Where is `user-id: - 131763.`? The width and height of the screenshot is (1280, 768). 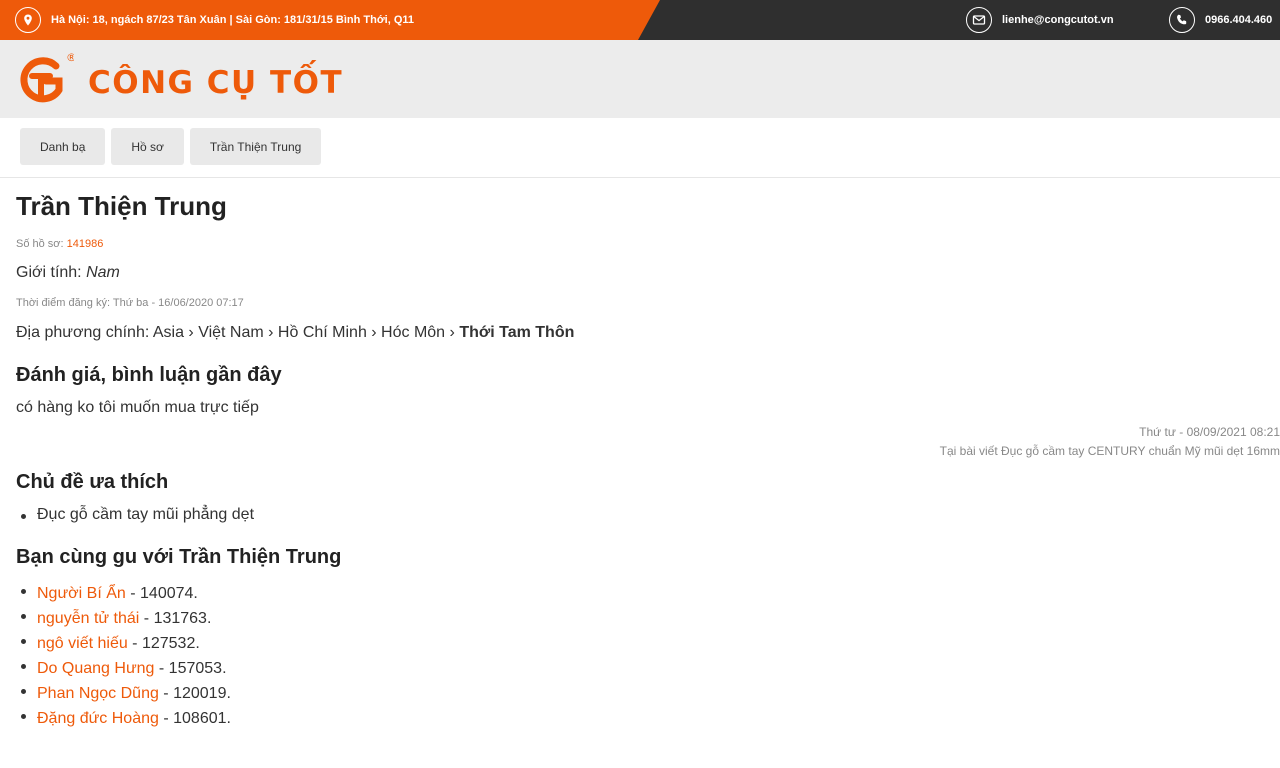
user-id: - 131763. is located at coordinates (175, 618).